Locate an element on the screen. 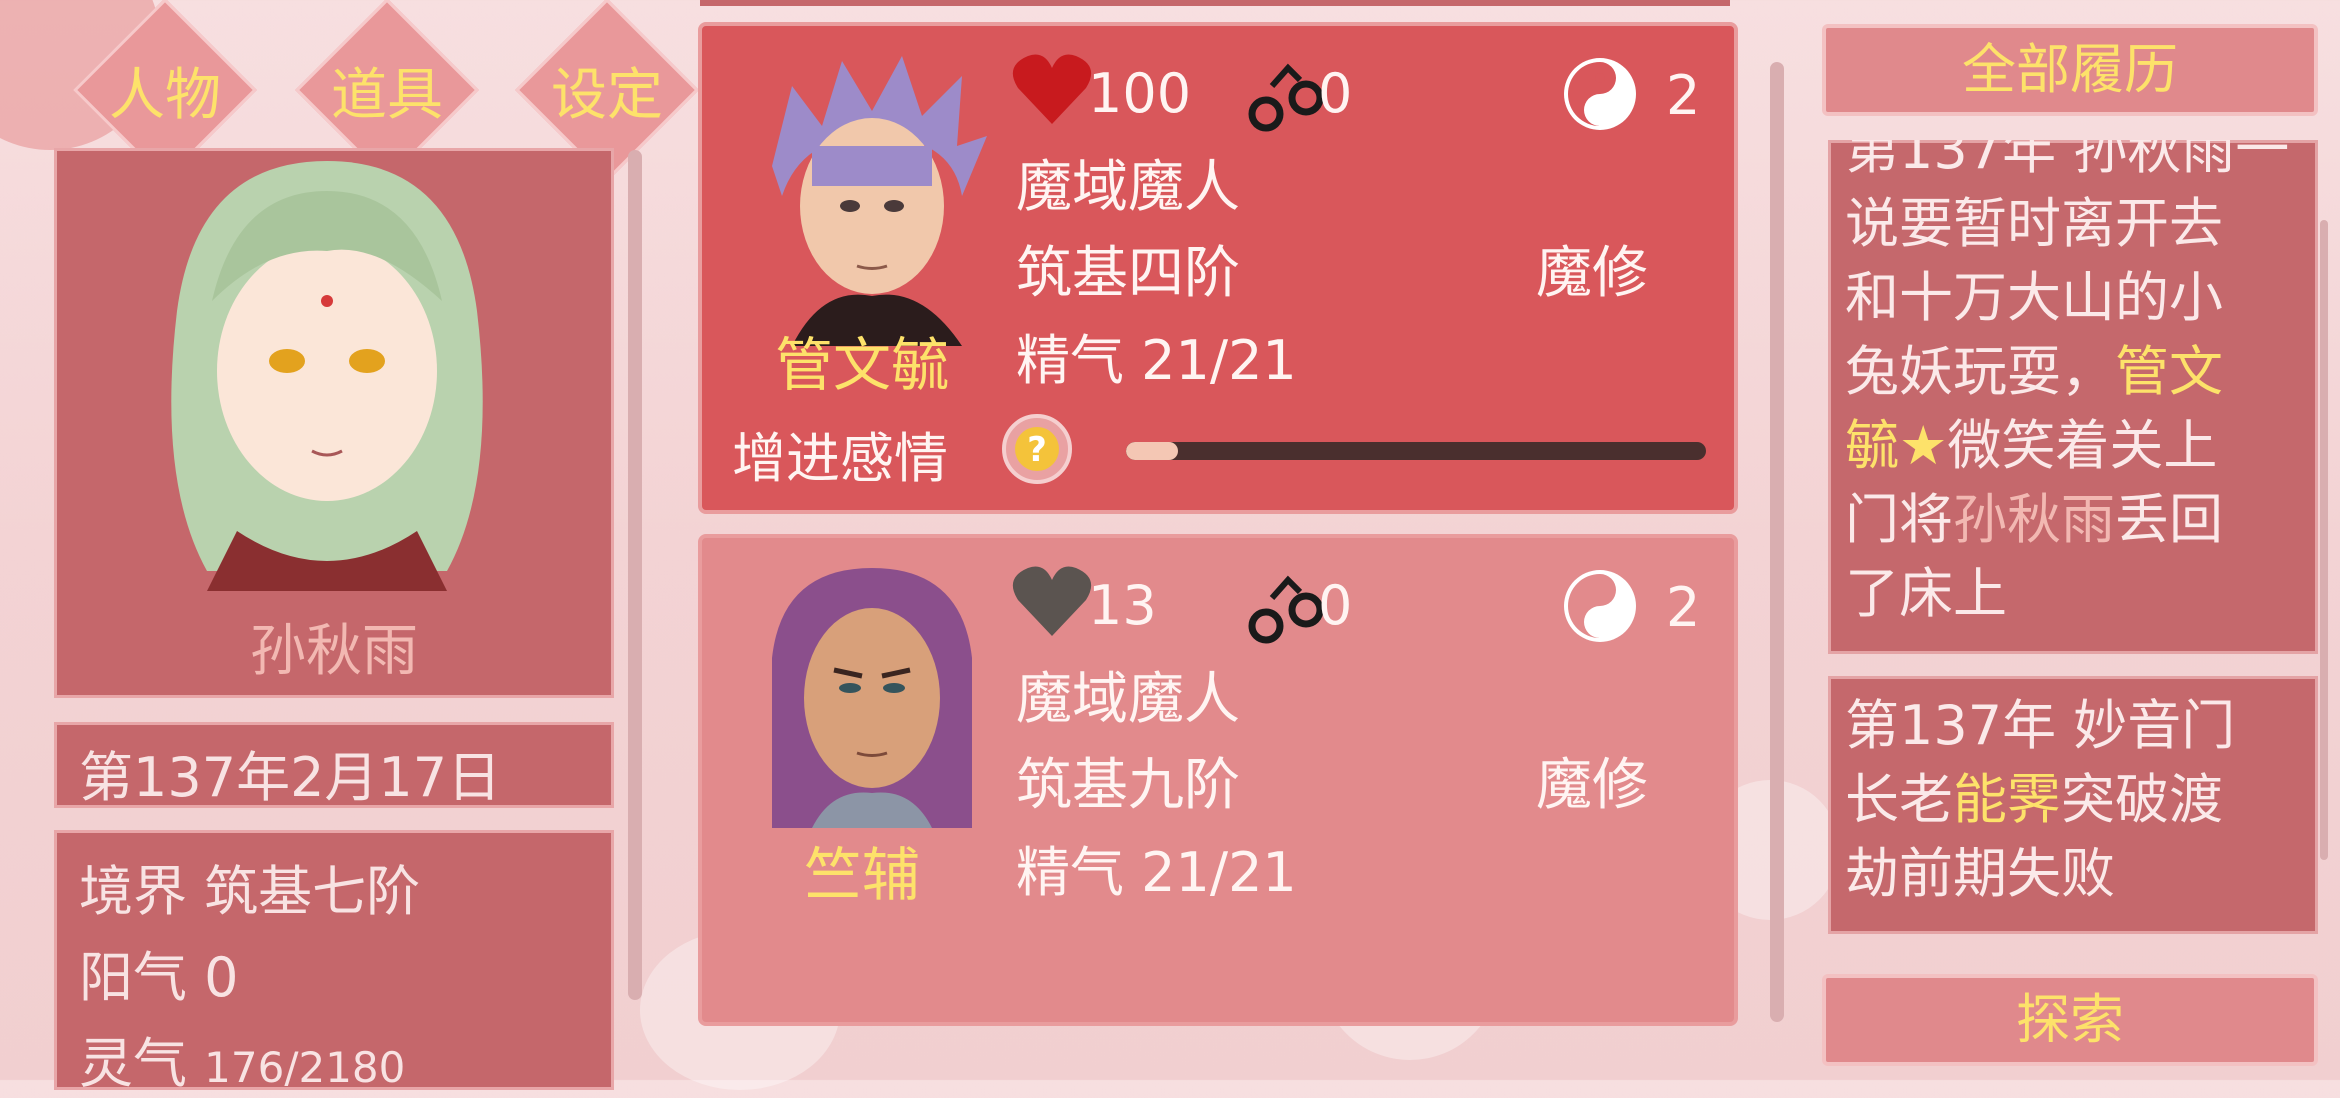 The height and width of the screenshot is (1098, 2340). affection-value: 100 is located at coordinates (1140, 93).